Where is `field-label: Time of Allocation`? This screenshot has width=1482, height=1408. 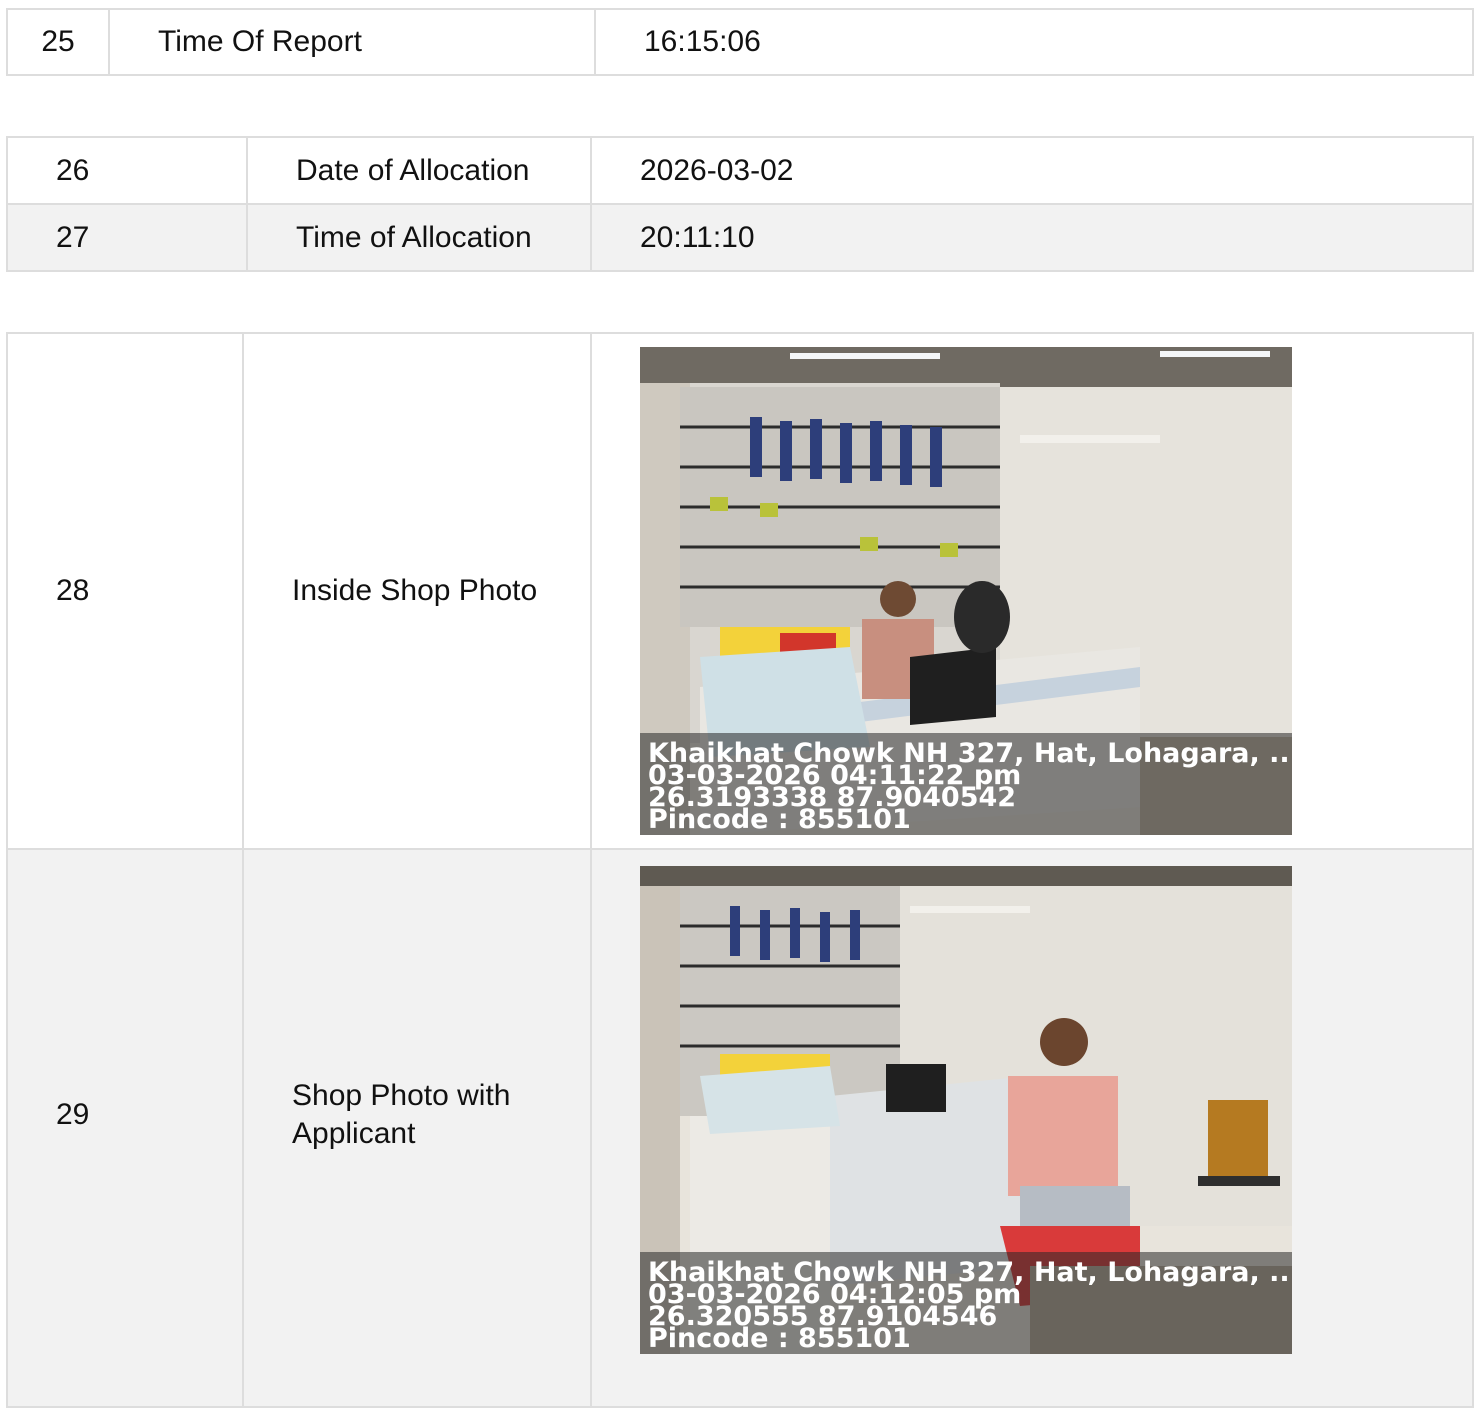 field-label: Time of Allocation is located at coordinates (419, 237).